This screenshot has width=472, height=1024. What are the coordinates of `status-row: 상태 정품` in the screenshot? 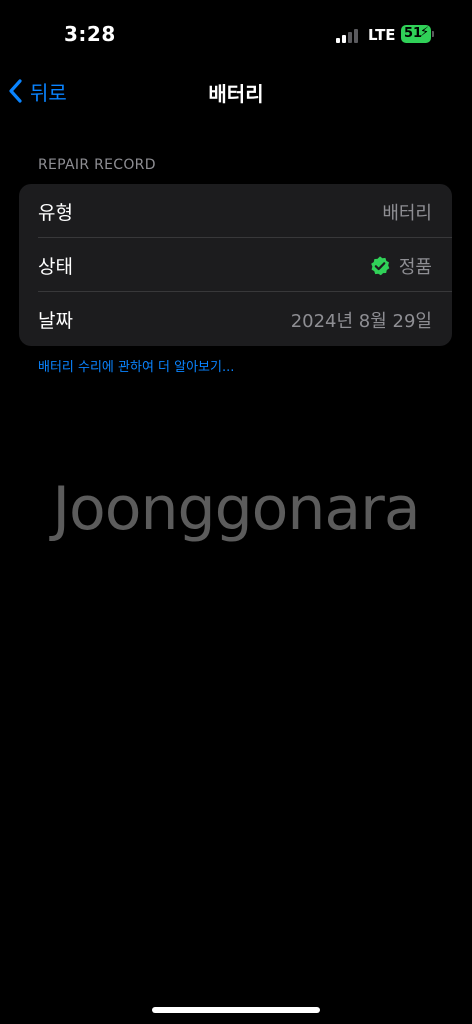 It's located at (235, 265).